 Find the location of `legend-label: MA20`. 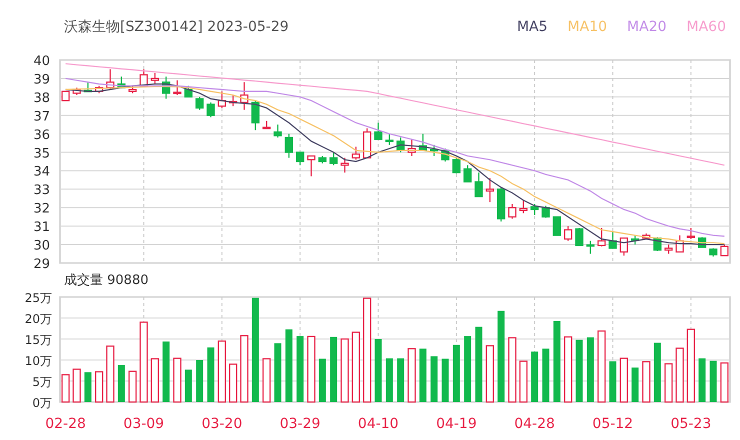

legend-label: MA20 is located at coordinates (647, 27).